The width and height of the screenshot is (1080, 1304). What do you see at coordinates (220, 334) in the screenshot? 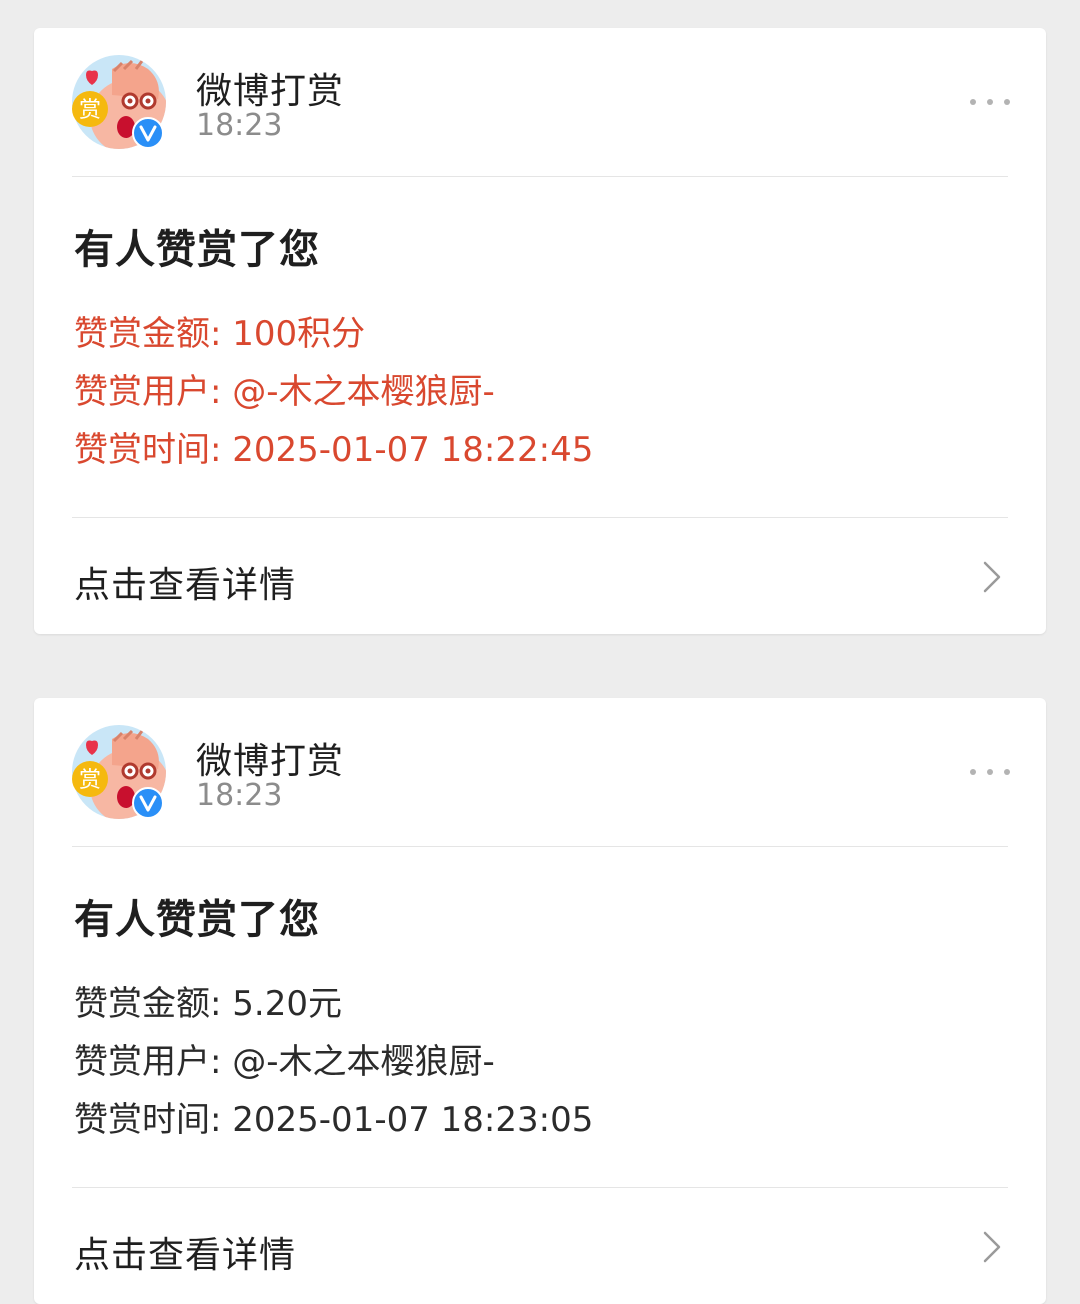
I see `reward-amount: 赞赏金额: 100积分` at bounding box center [220, 334].